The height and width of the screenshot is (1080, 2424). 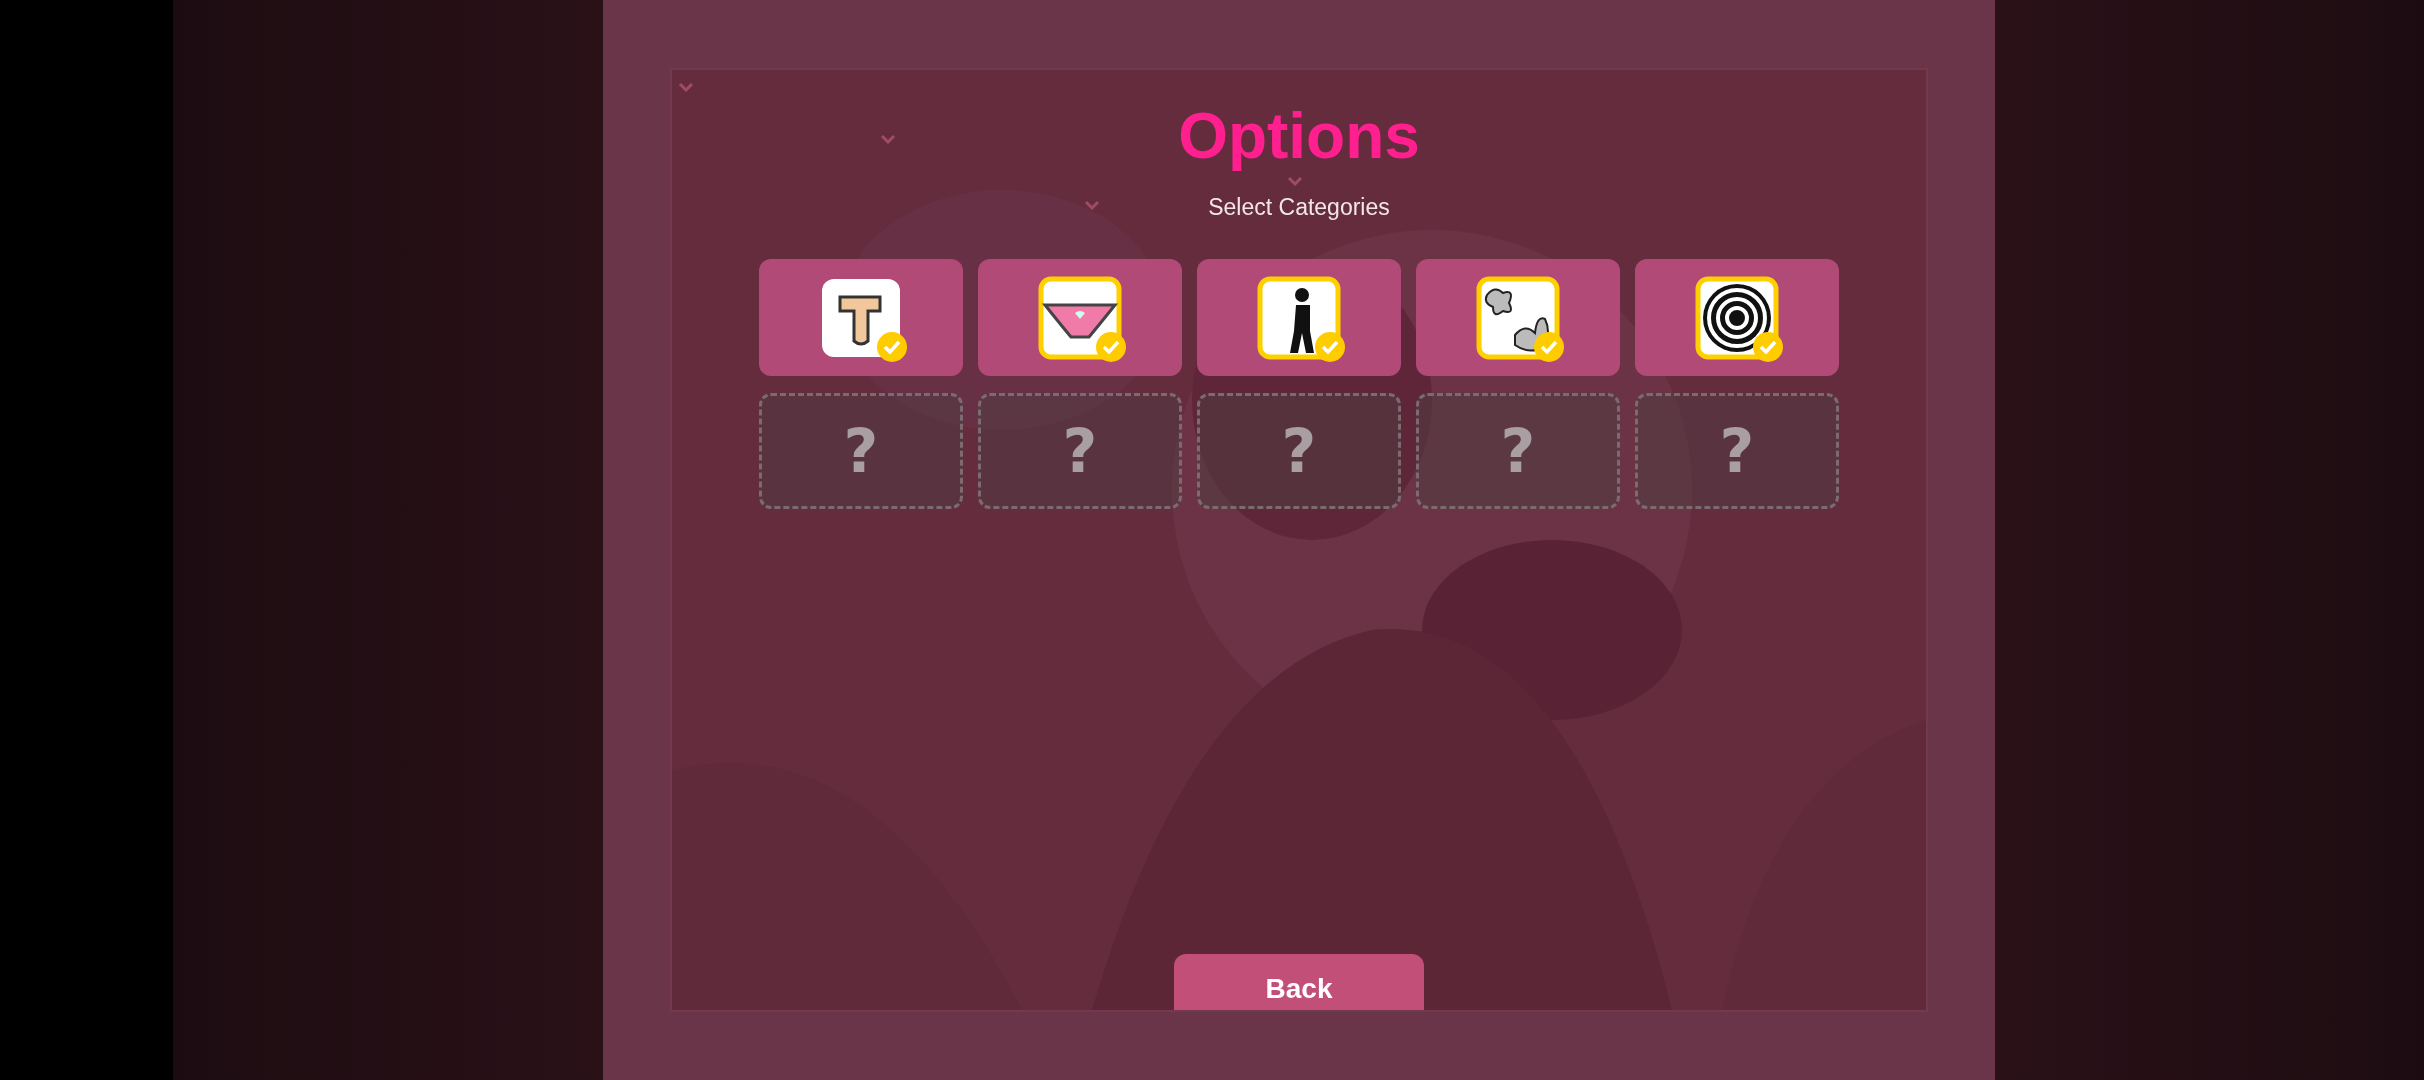 I want to click on spiral-icon, so click(x=1737, y=317).